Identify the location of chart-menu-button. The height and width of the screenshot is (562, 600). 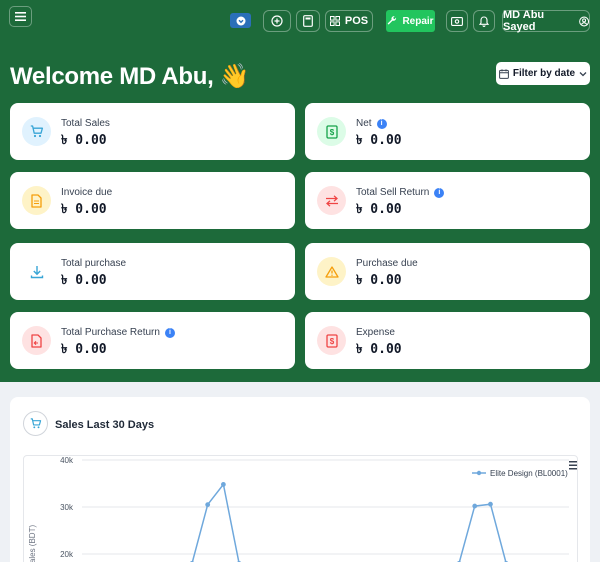
(574, 465).